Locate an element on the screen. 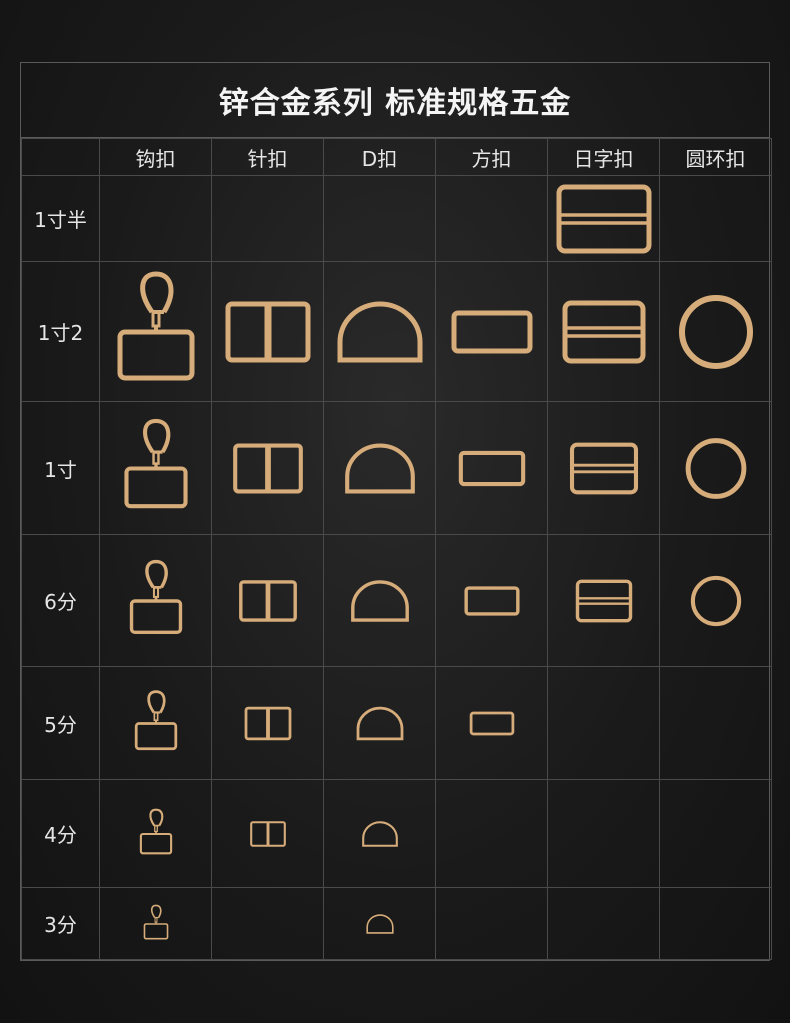 The width and height of the screenshot is (790, 1023). table-row: 4分 is located at coordinates (396, 833).